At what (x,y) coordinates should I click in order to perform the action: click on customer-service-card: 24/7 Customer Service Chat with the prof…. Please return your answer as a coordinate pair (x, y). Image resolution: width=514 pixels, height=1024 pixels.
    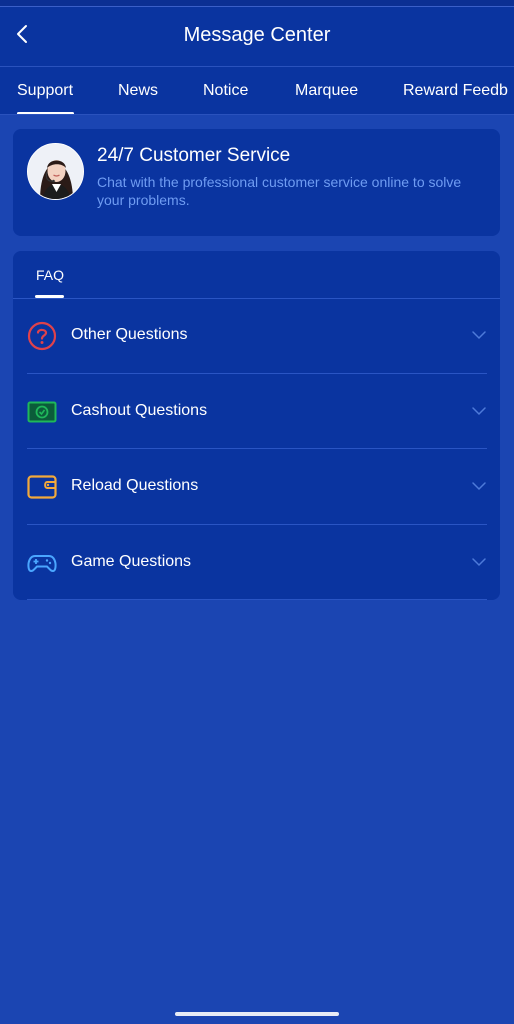
    Looking at the image, I should click on (256, 182).